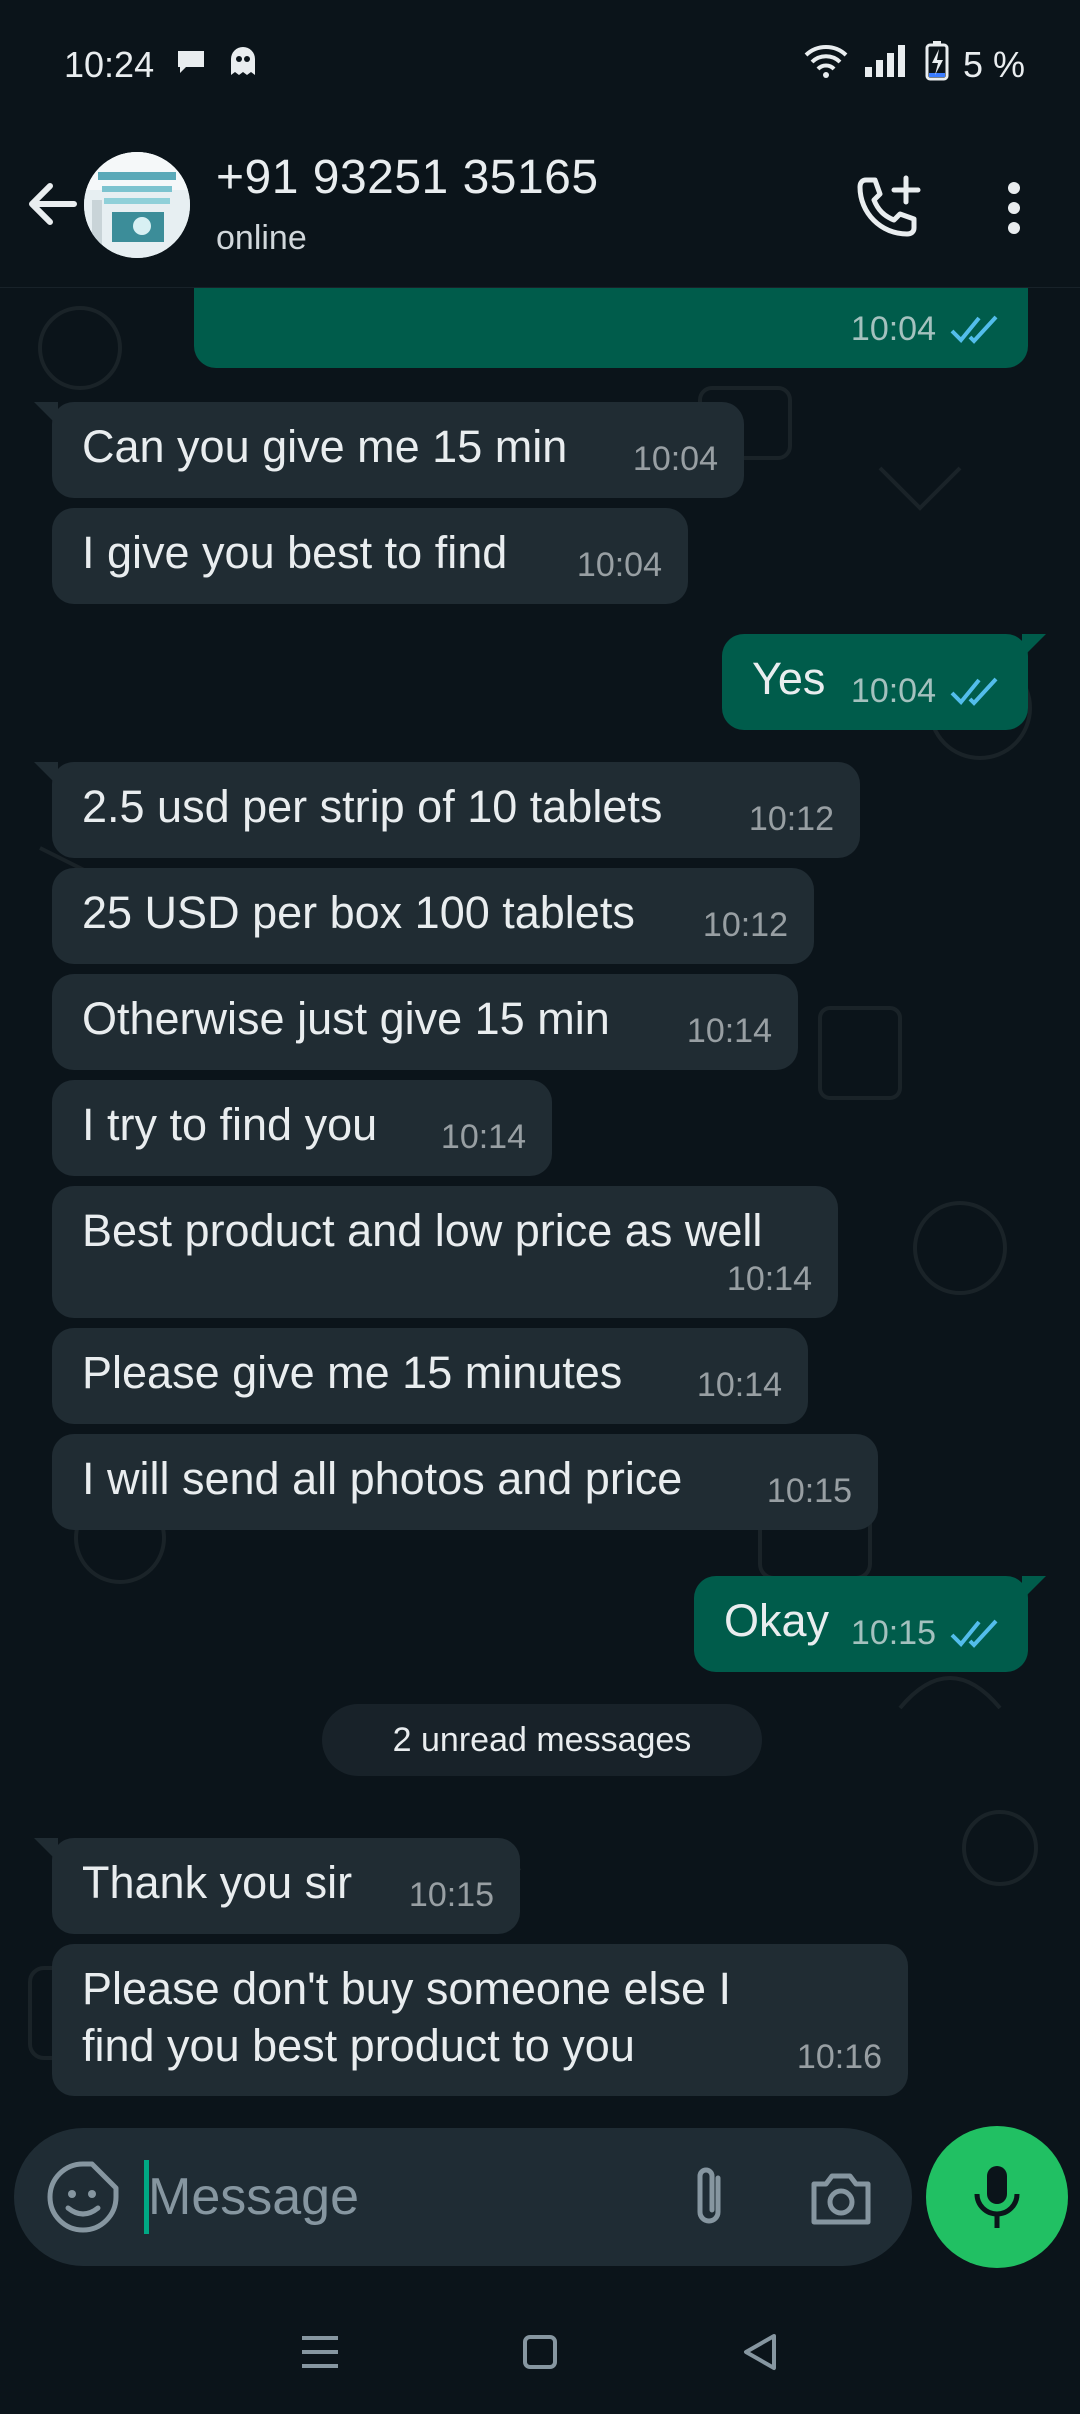  I want to click on message-outgoing: 10:04, so click(611, 328).